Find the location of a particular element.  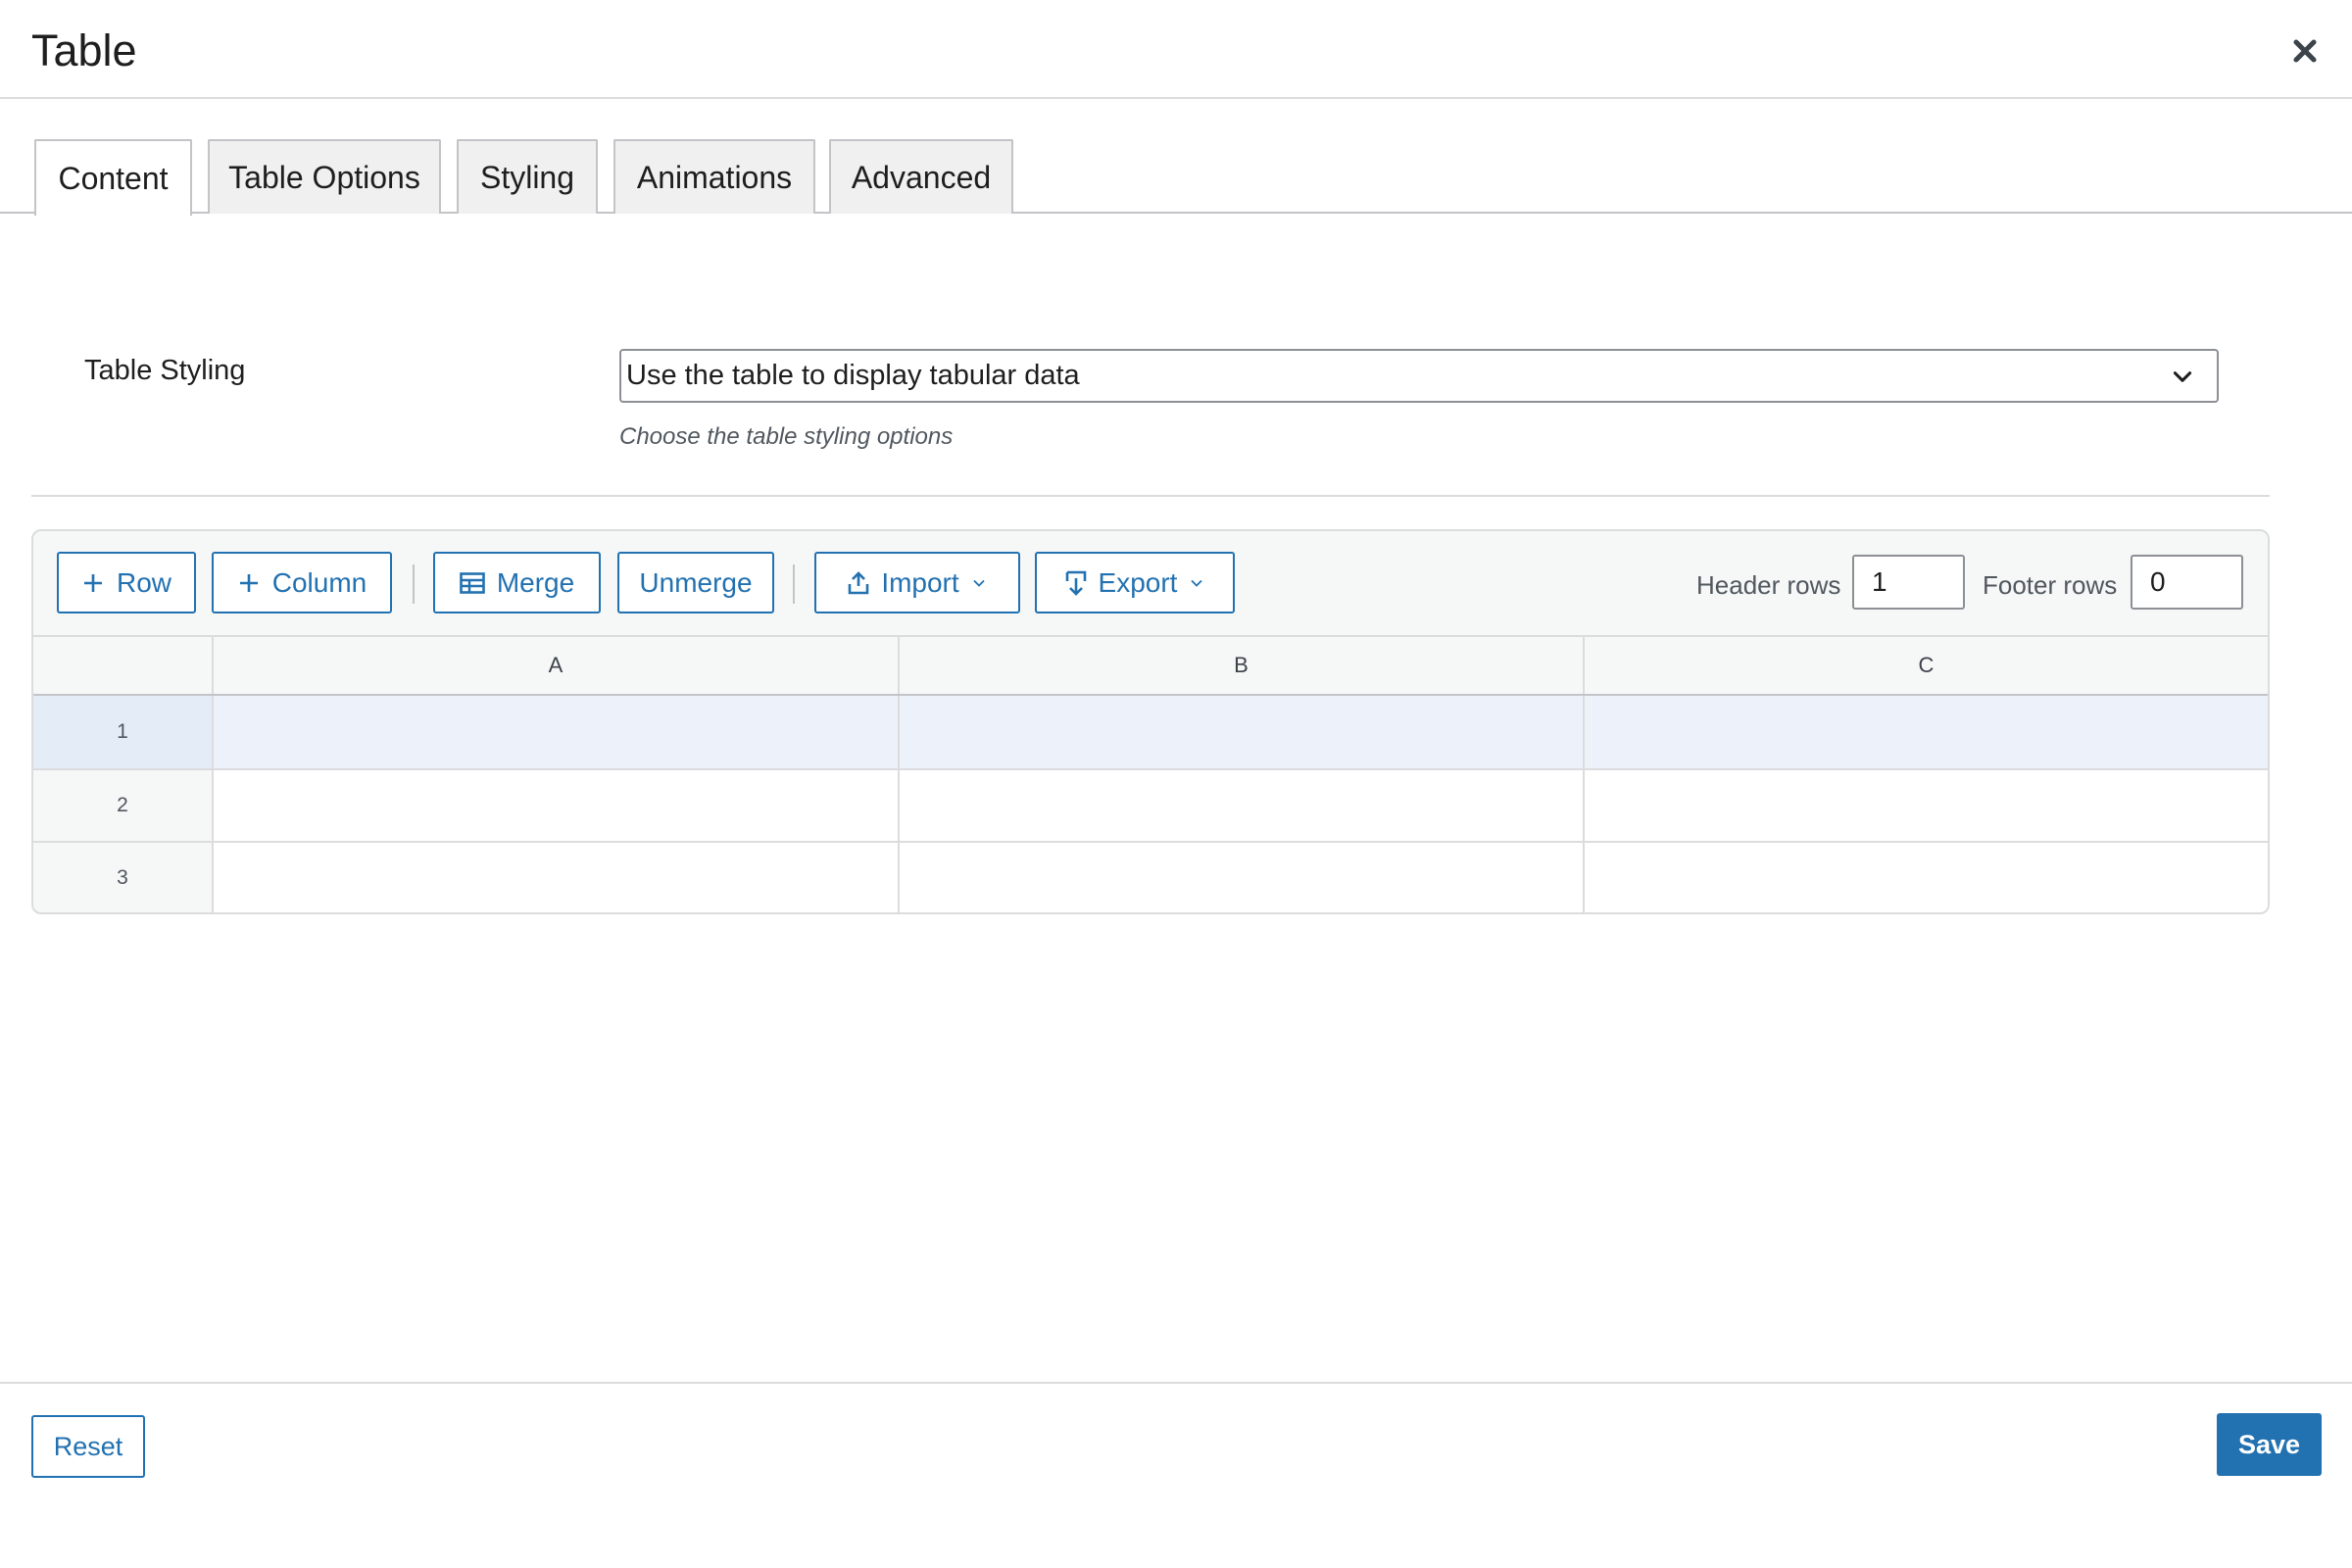

row-number: 1 is located at coordinates (122, 732).